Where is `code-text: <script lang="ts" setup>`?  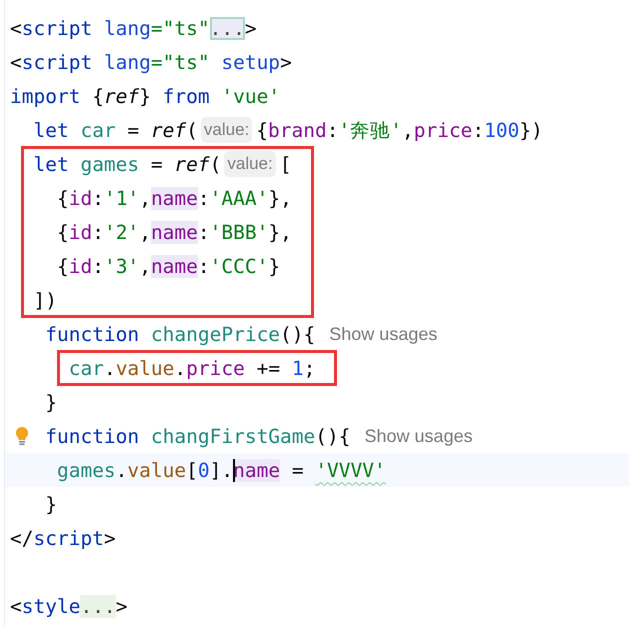
code-text: <script lang="ts" setup> is located at coordinates (151, 62).